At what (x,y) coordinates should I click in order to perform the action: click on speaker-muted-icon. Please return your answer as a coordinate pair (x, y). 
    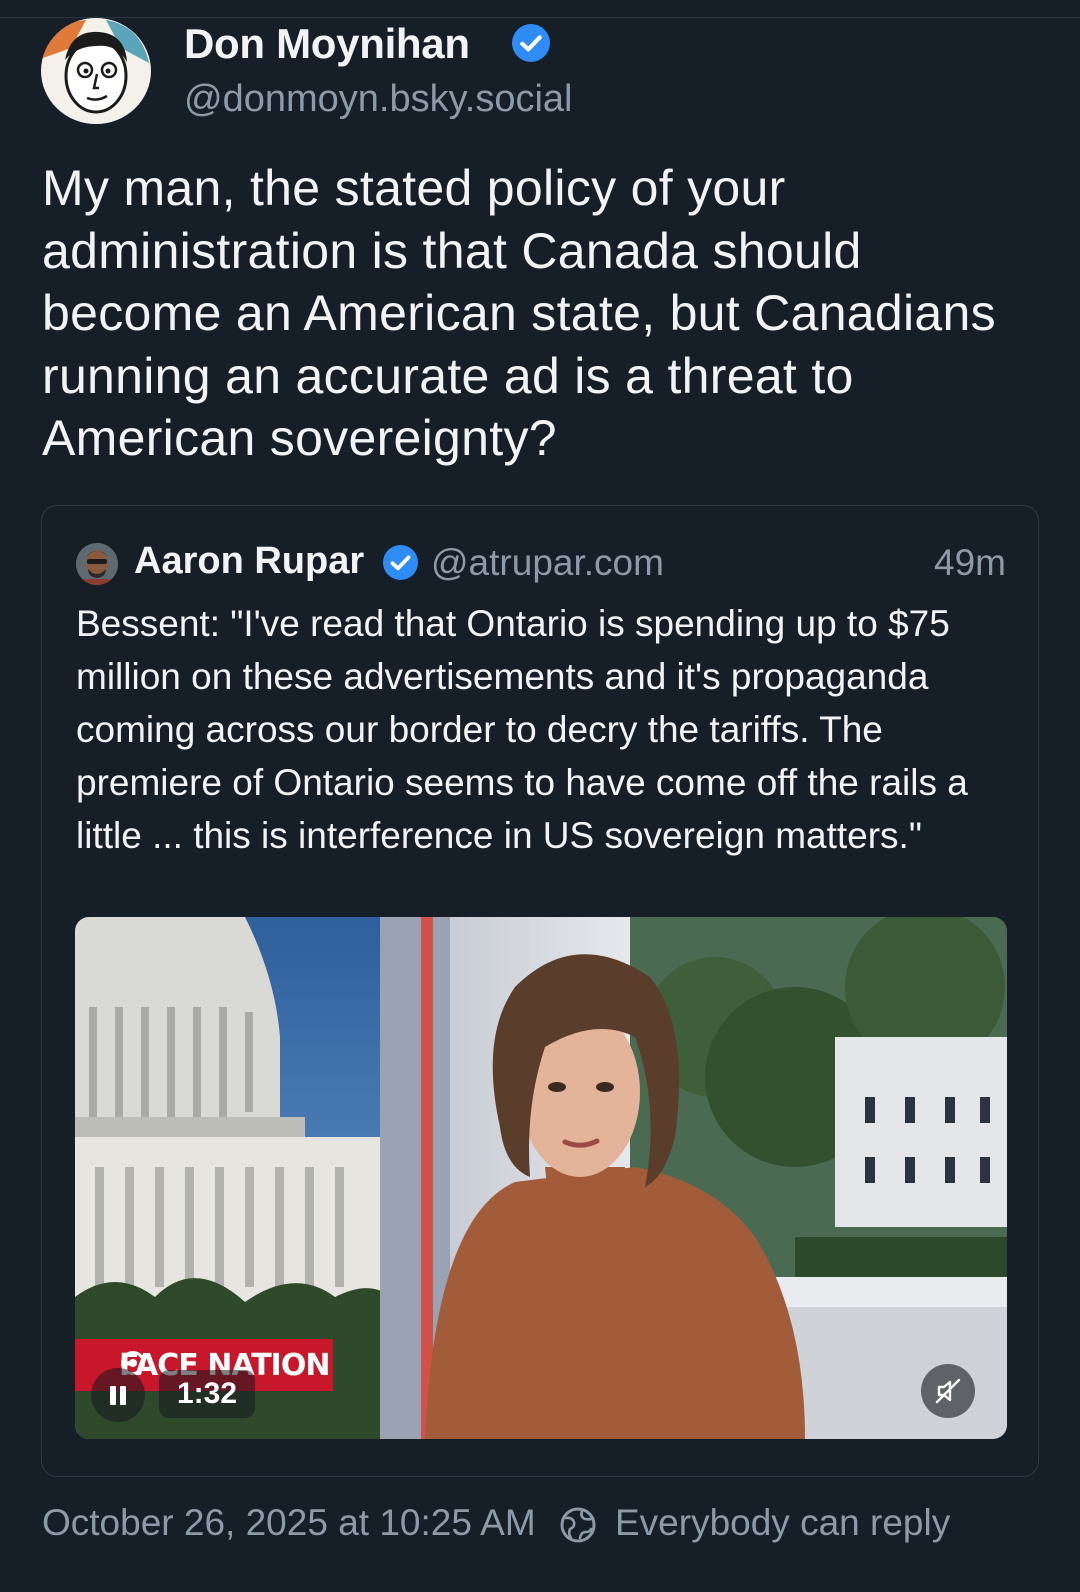
    Looking at the image, I should click on (948, 1391).